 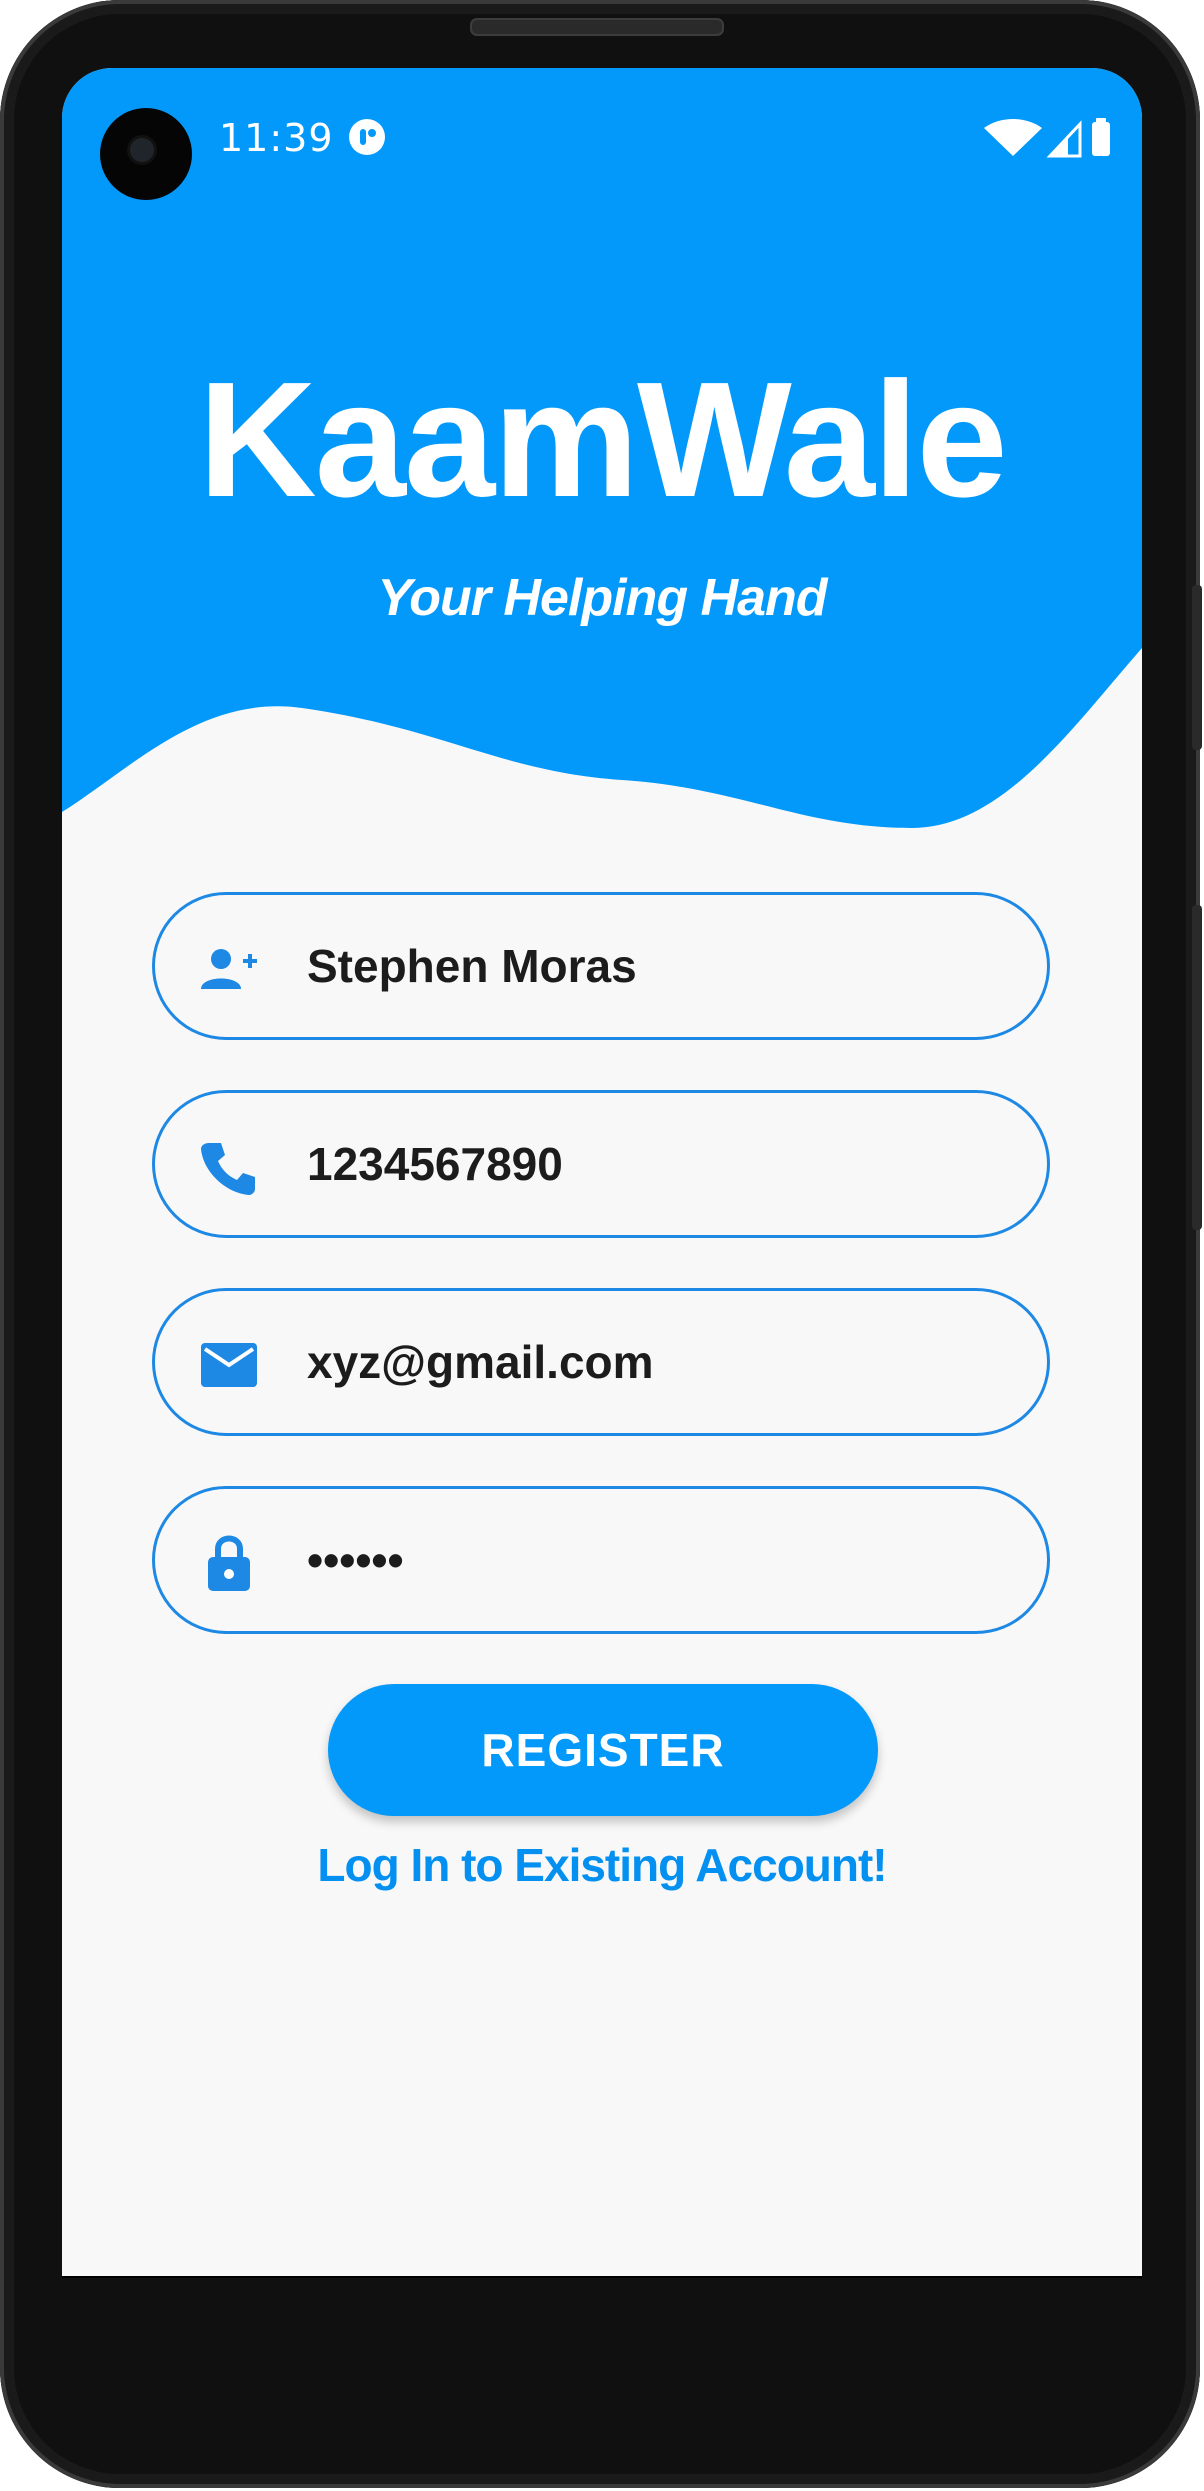 I want to click on name-field: Stephen Moras, so click(x=601, y=966).